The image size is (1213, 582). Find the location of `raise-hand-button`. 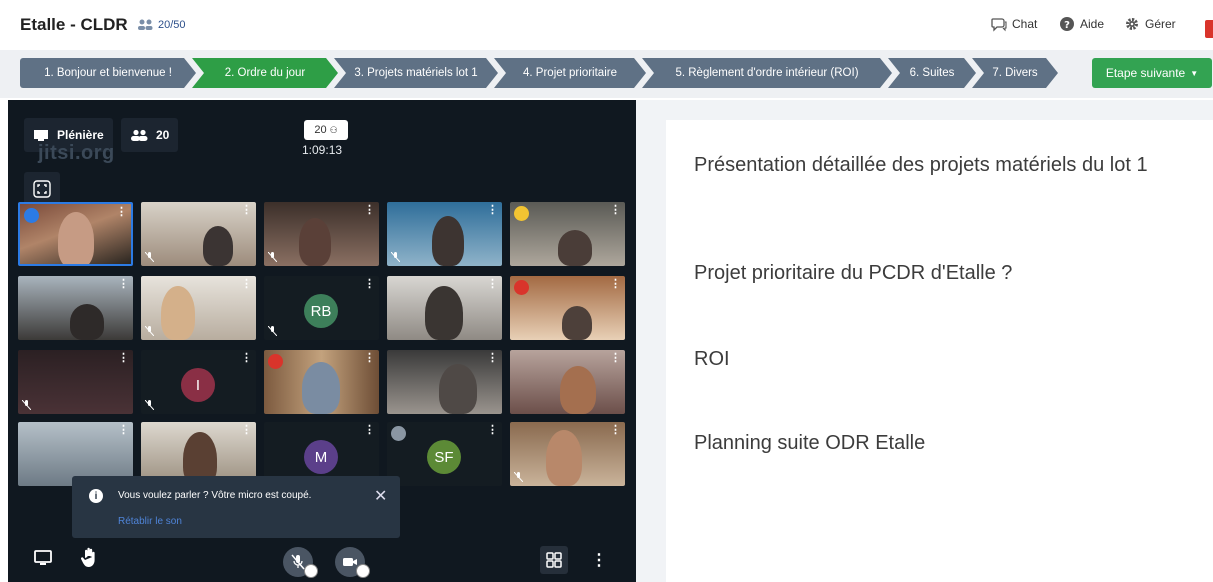

raise-hand-button is located at coordinates (89, 558).